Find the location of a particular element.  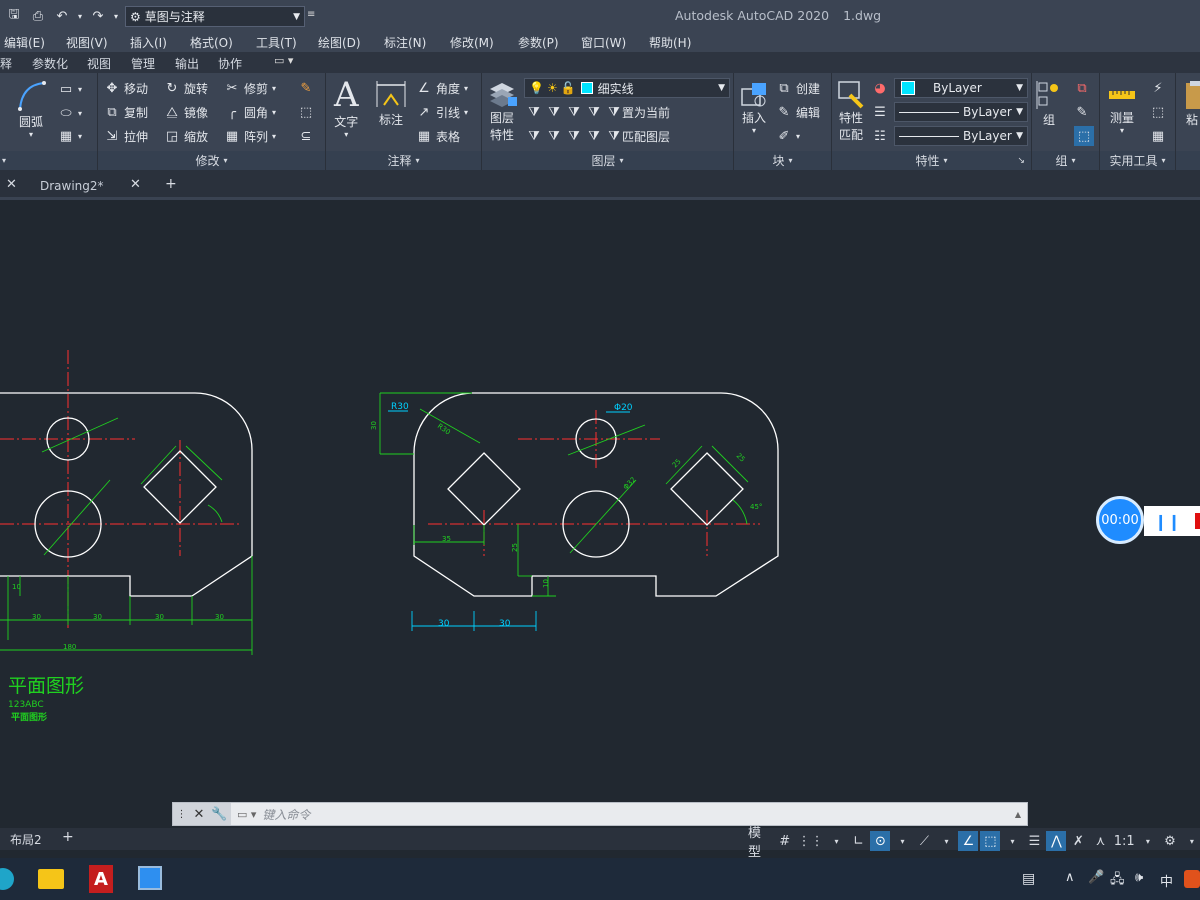

customize-qat-icon: ≡ is located at coordinates (311, 14).